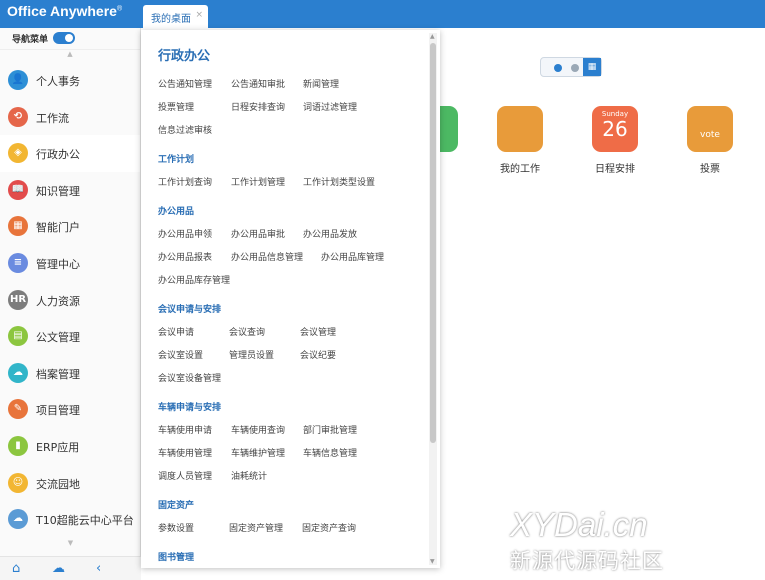 The image size is (765, 580). I want to click on menu-link: 新闻管理, so click(321, 83).